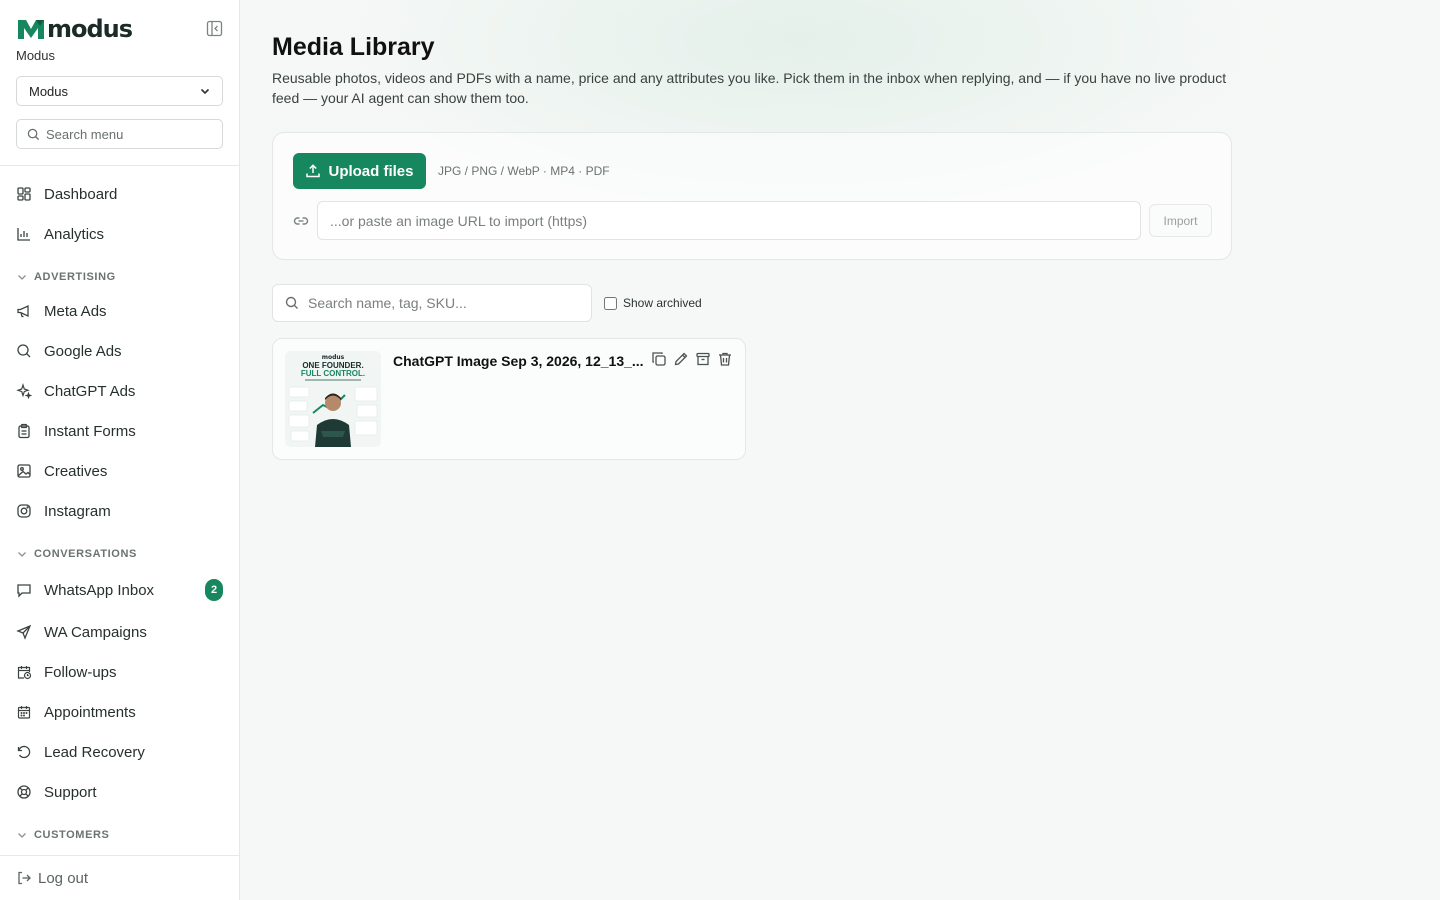  What do you see at coordinates (725, 359) in the screenshot?
I see `trash-icon` at bounding box center [725, 359].